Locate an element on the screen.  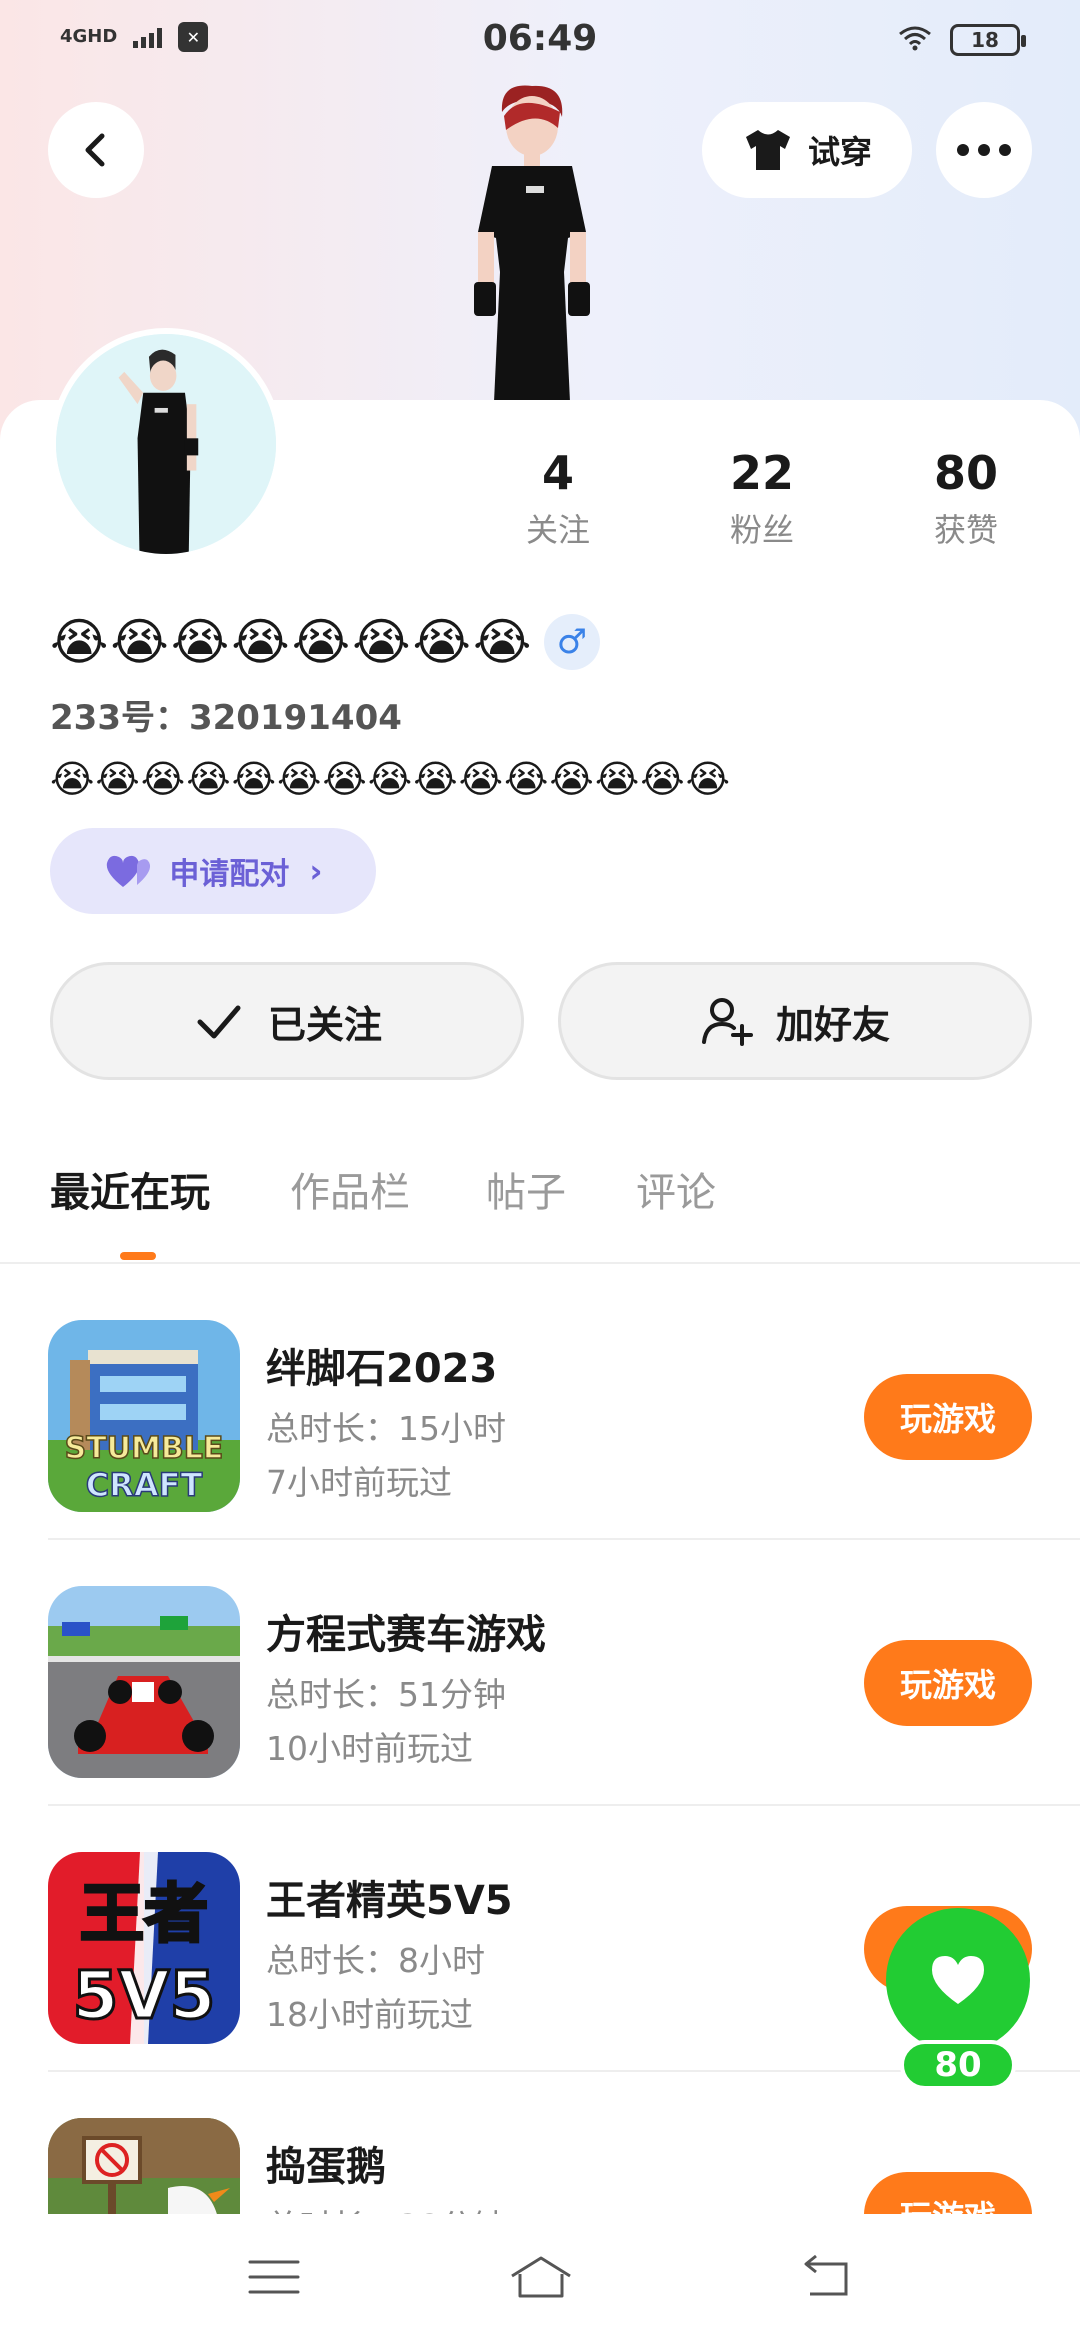
formula-racing-icon is located at coordinates (144, 1682).